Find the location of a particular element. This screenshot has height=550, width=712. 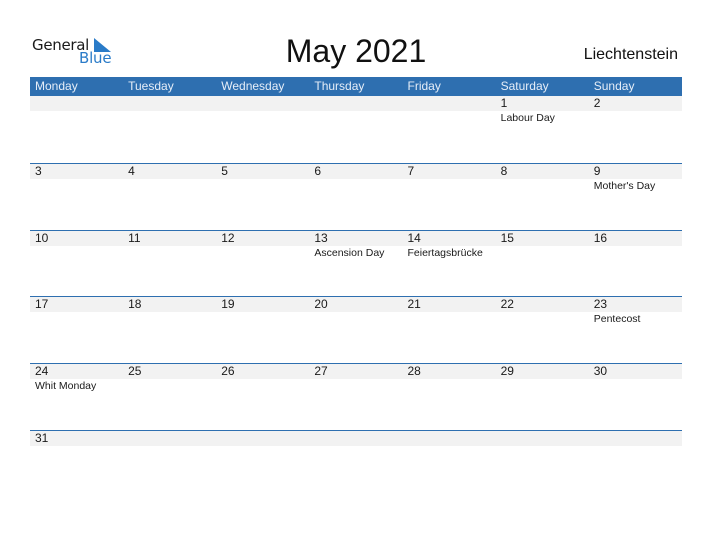

day-cell: 19 is located at coordinates (263, 330).